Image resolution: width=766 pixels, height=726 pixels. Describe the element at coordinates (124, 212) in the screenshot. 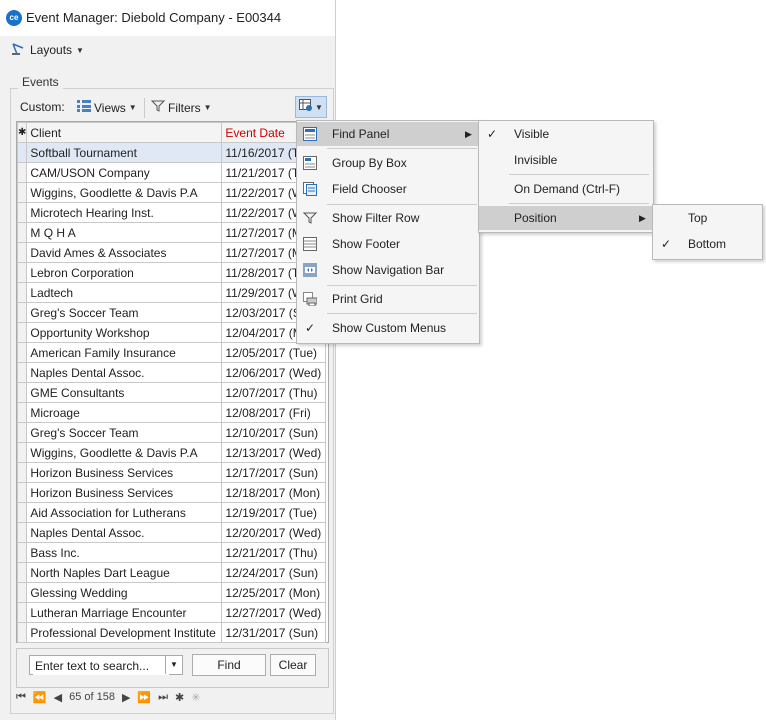

I see `client-cell: Microtech Hearing Inst.` at that location.